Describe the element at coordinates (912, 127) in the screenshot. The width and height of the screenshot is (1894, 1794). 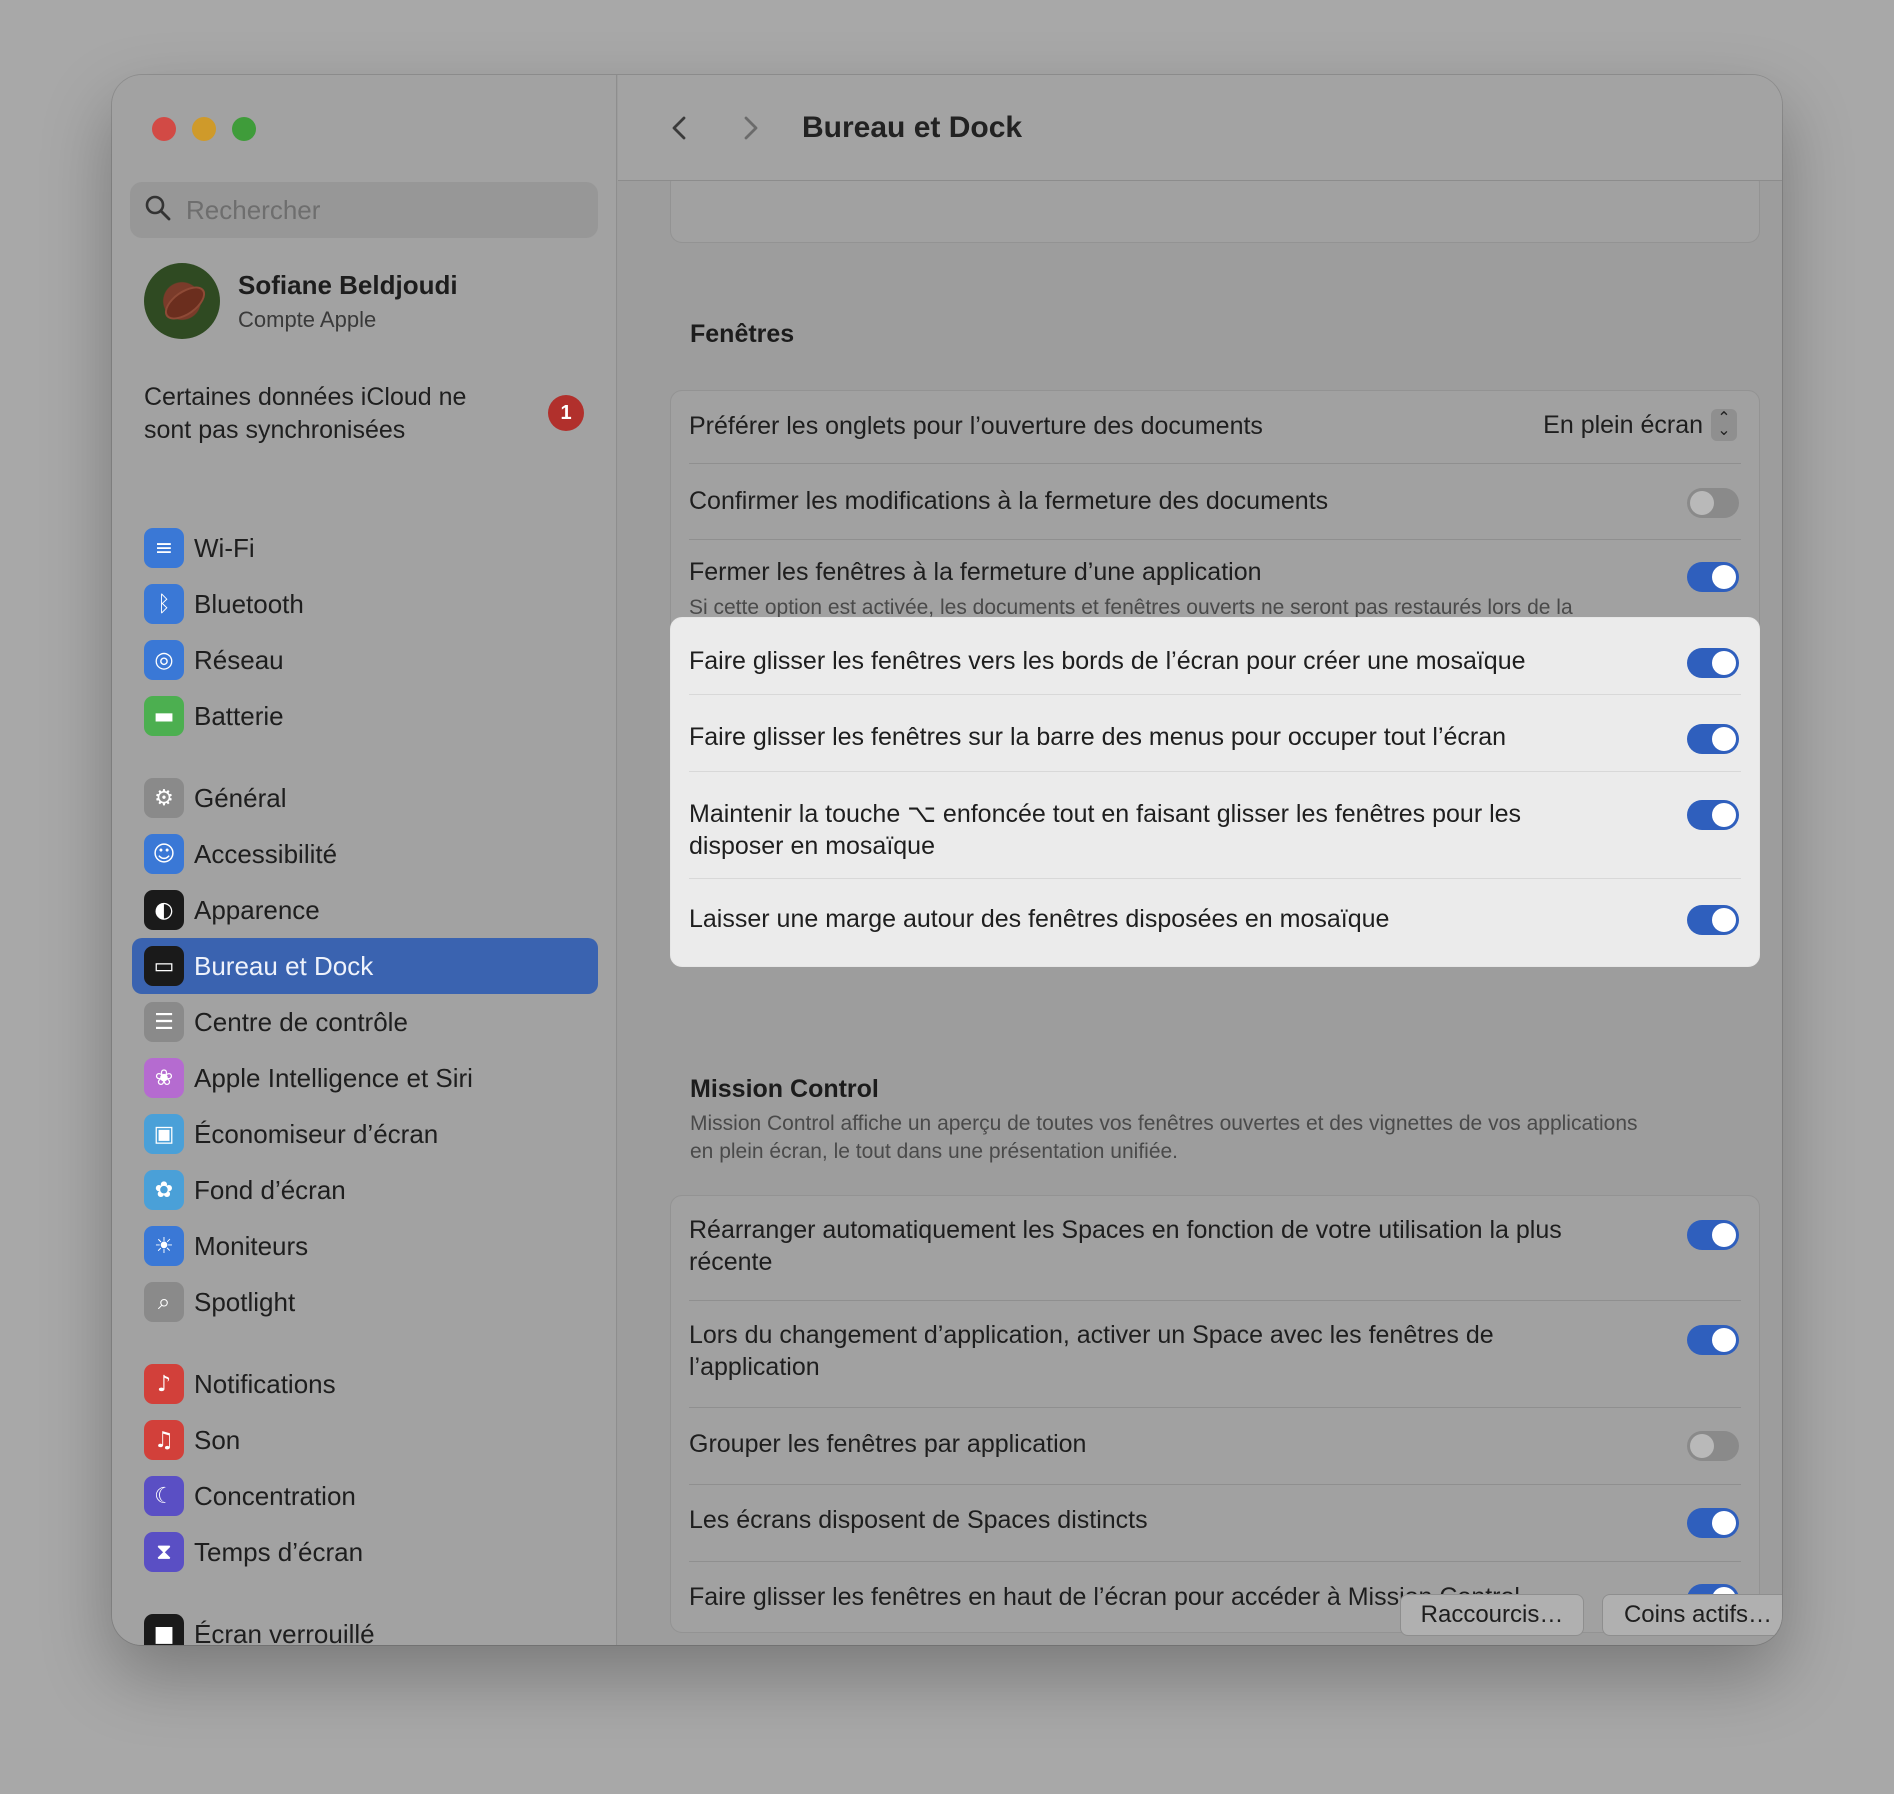
I see `page-title: Bureau et Dock` at that location.